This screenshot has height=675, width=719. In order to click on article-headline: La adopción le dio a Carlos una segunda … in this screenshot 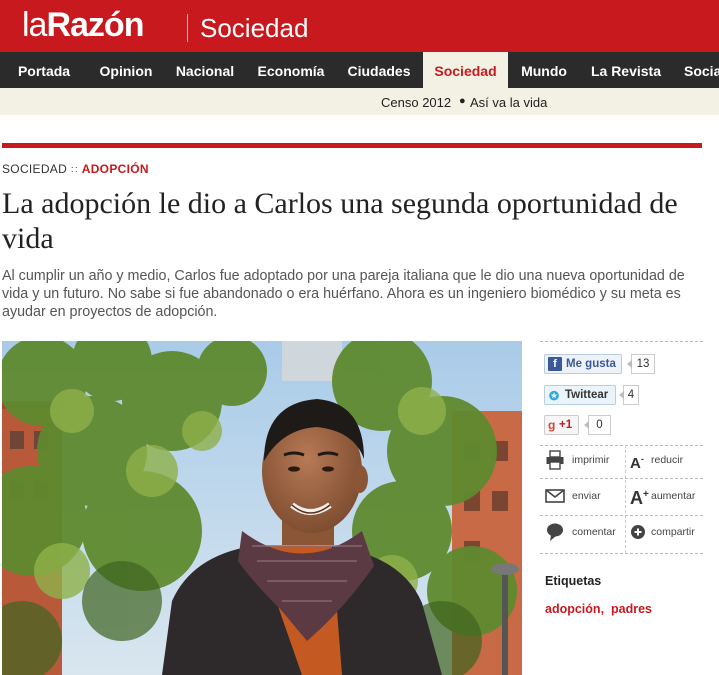, I will do `click(340, 221)`.